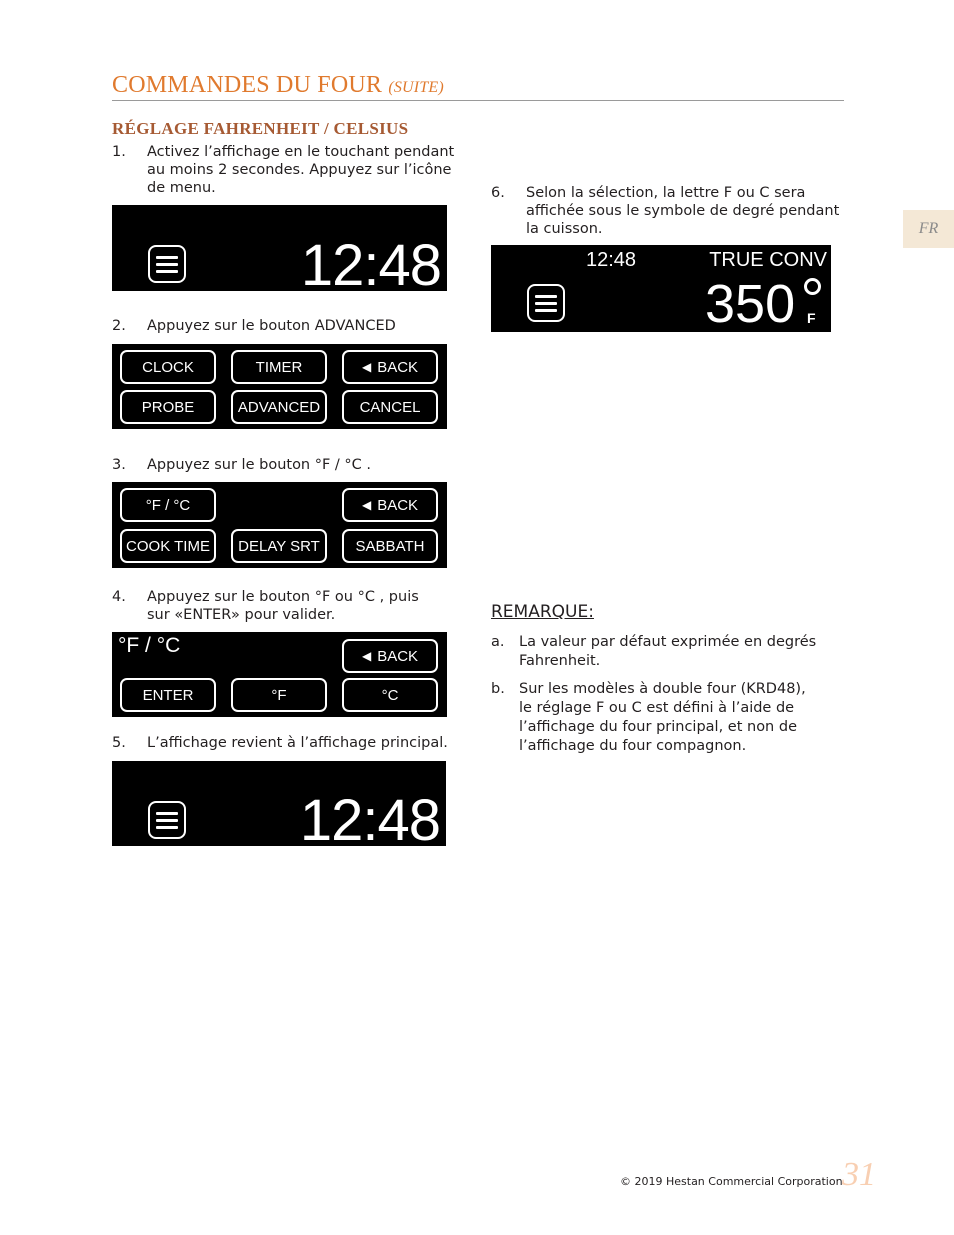  I want to click on timer-button: TIMER, so click(279, 367).